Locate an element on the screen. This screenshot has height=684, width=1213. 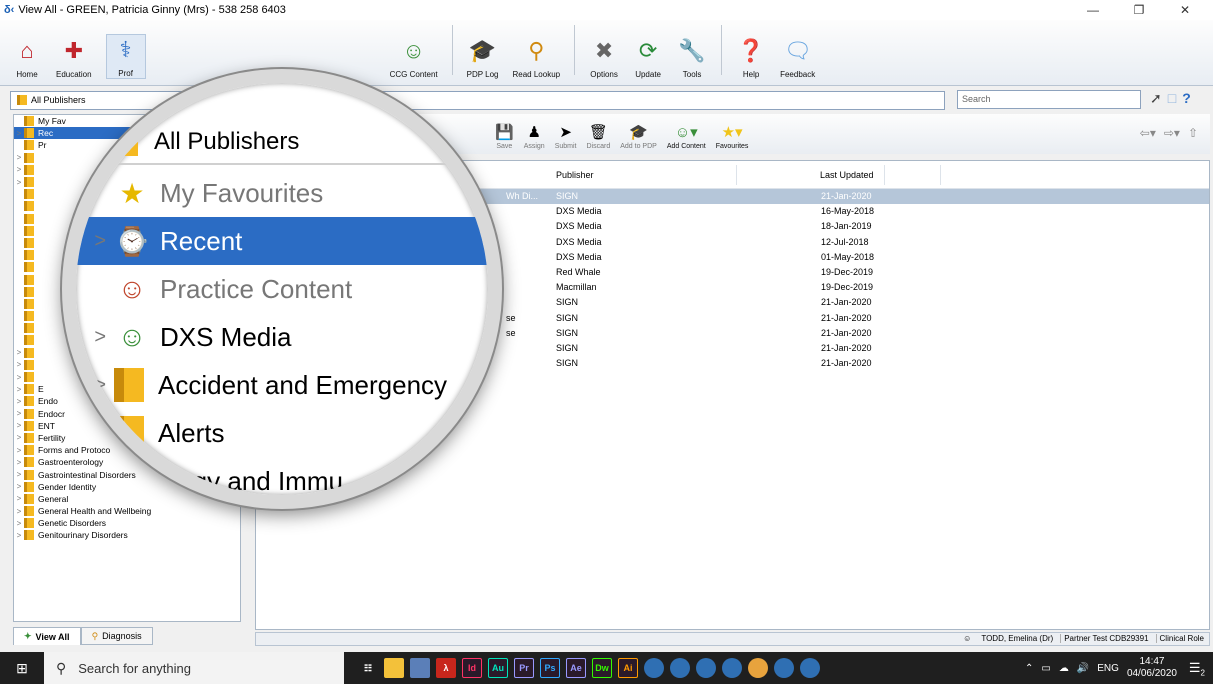
taskbar-search: ⚲ Search for anything is located at coordinates (194, 668).